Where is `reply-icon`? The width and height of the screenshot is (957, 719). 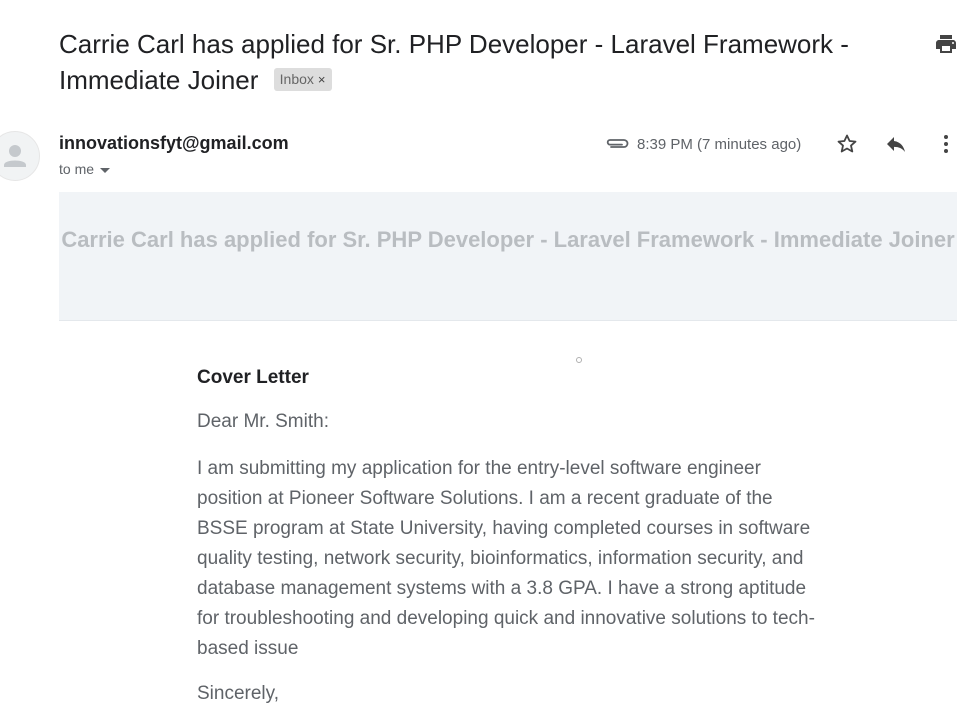
reply-icon is located at coordinates (896, 144).